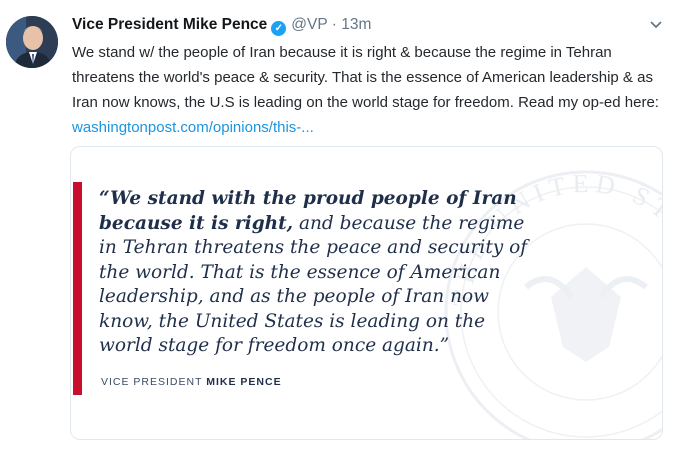 Image resolution: width=690 pixels, height=449 pixels. Describe the element at coordinates (244, 382) in the screenshot. I see `attribution-name: MIKE PENCE` at that location.